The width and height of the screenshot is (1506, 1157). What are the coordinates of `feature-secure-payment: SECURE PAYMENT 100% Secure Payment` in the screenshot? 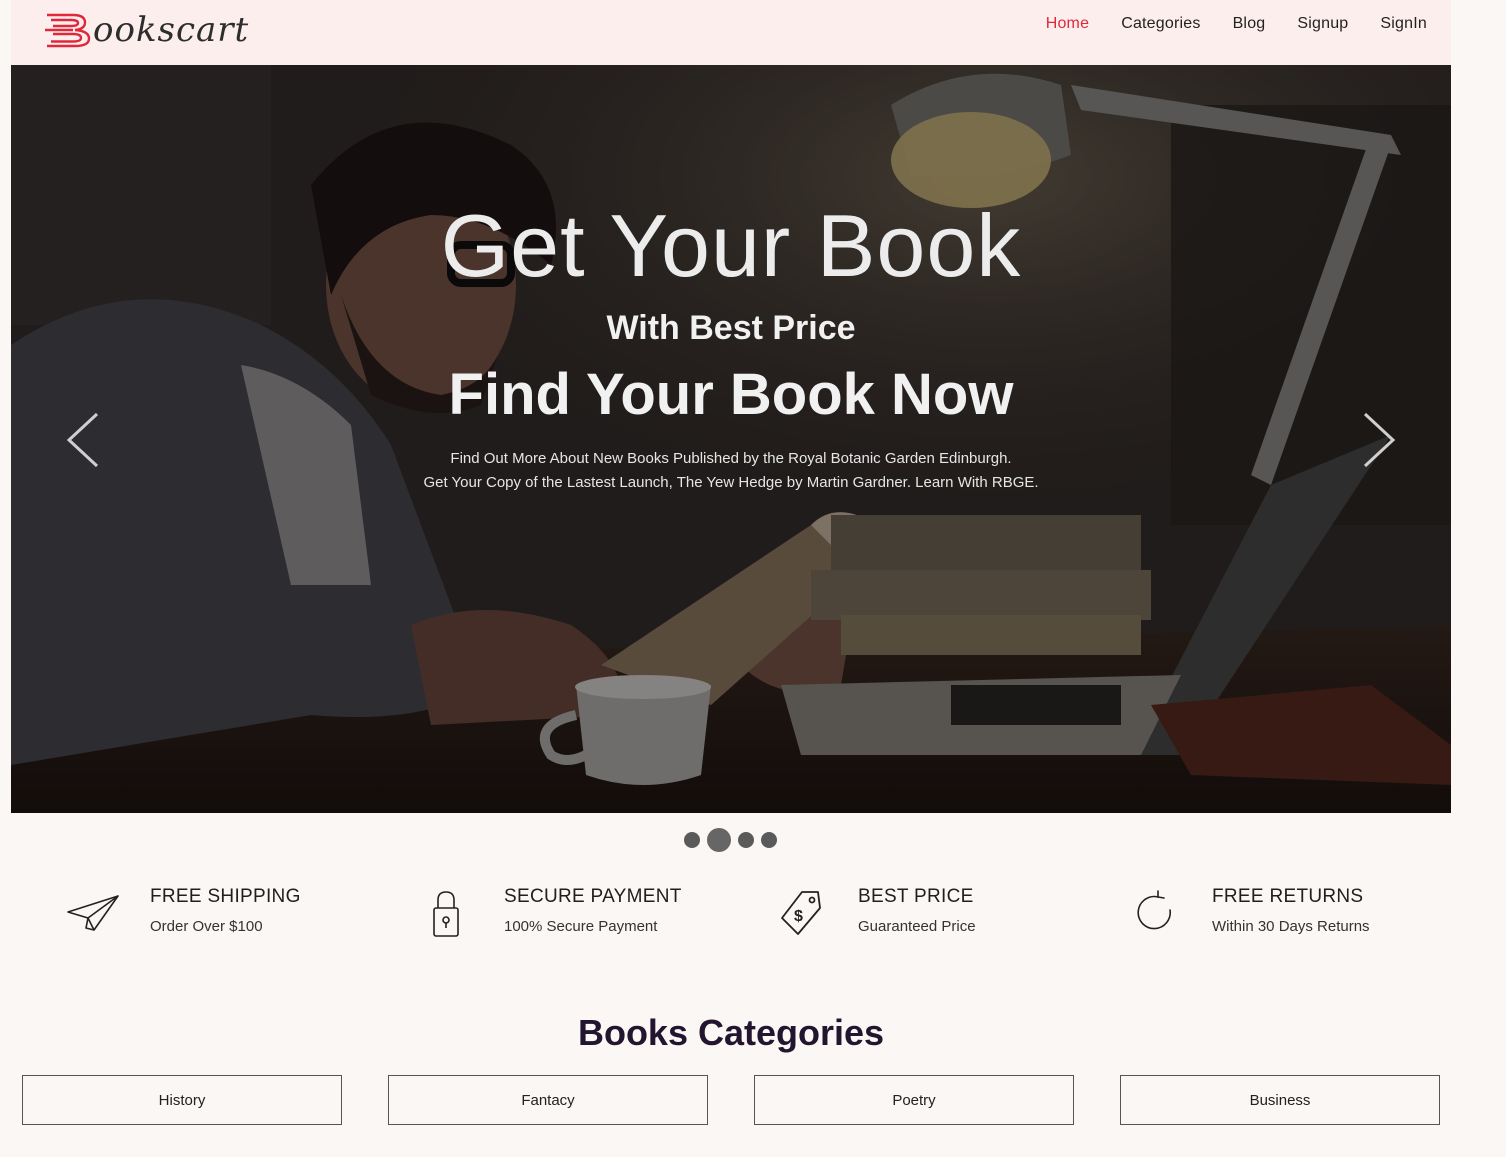 It's located at (548, 915).